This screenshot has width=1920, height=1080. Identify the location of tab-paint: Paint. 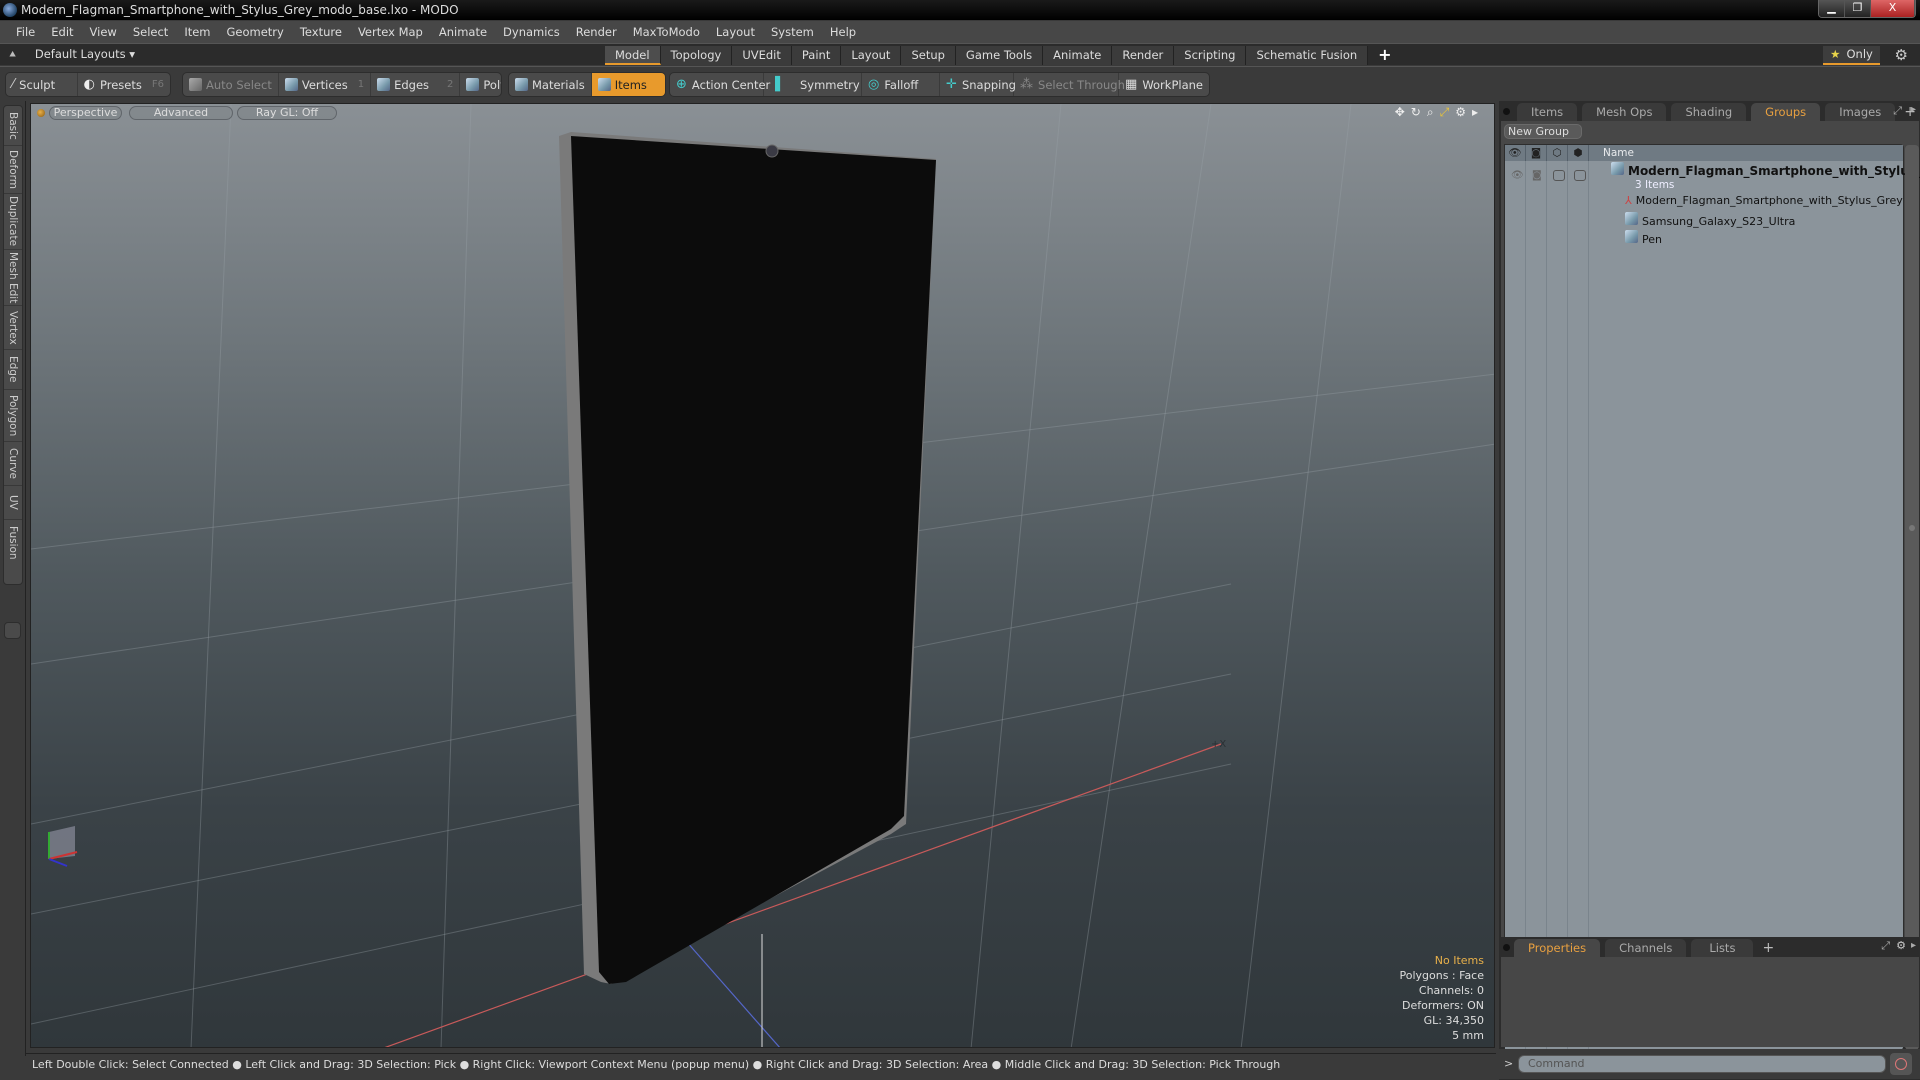
(816, 55).